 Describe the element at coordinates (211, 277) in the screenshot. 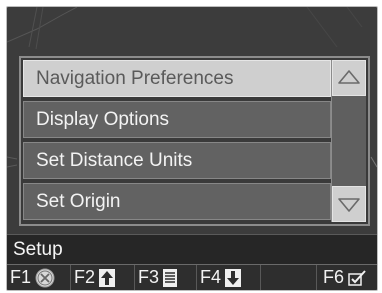

I see `fkey-label: F4` at that location.